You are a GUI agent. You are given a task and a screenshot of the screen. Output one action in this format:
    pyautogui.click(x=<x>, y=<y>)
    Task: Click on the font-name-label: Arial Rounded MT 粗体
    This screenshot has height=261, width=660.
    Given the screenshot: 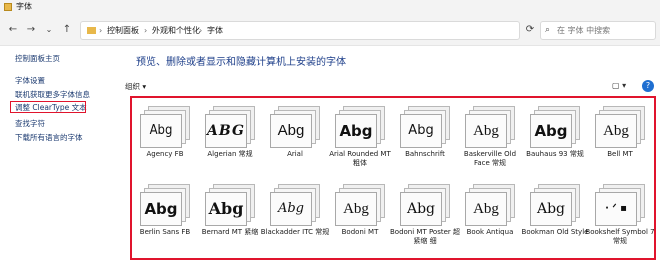 What is the action you would take?
    pyautogui.click(x=360, y=158)
    